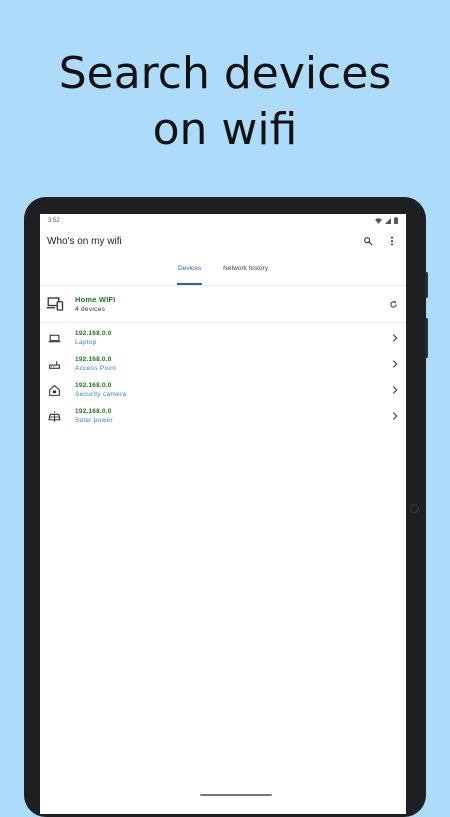  What do you see at coordinates (223, 390) in the screenshot?
I see `device-item: 192.168.0.0 Security camera` at bounding box center [223, 390].